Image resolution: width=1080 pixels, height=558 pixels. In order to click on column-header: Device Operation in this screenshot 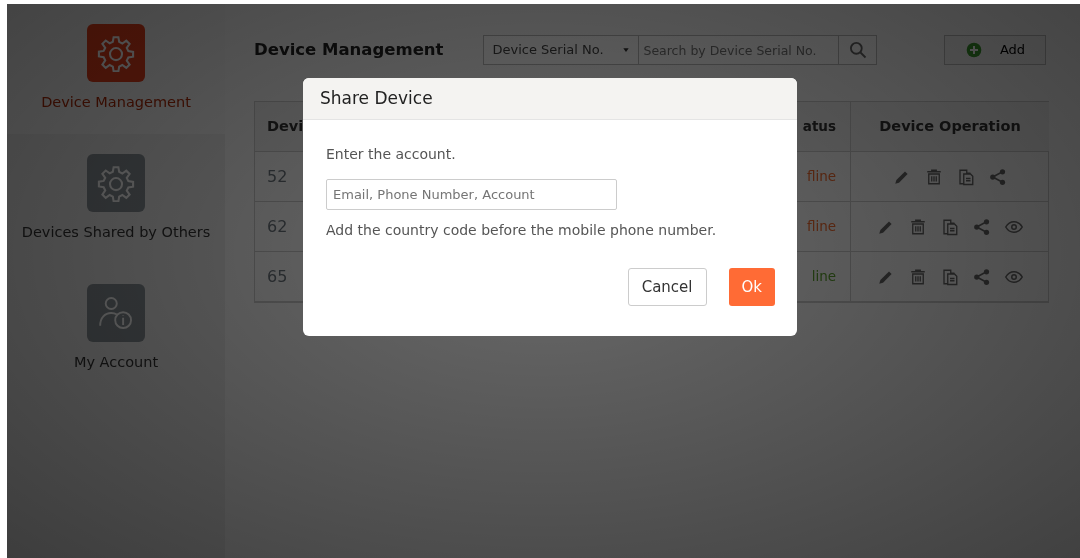, I will do `click(950, 127)`.